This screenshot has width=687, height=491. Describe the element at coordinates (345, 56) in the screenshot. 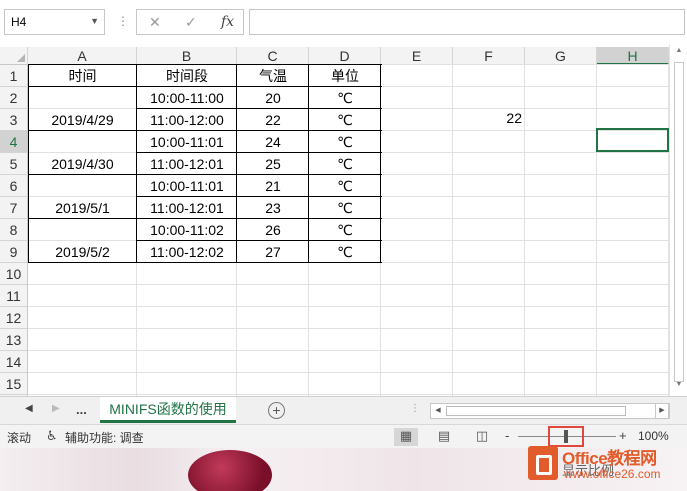

I see `column-header-D: D` at that location.